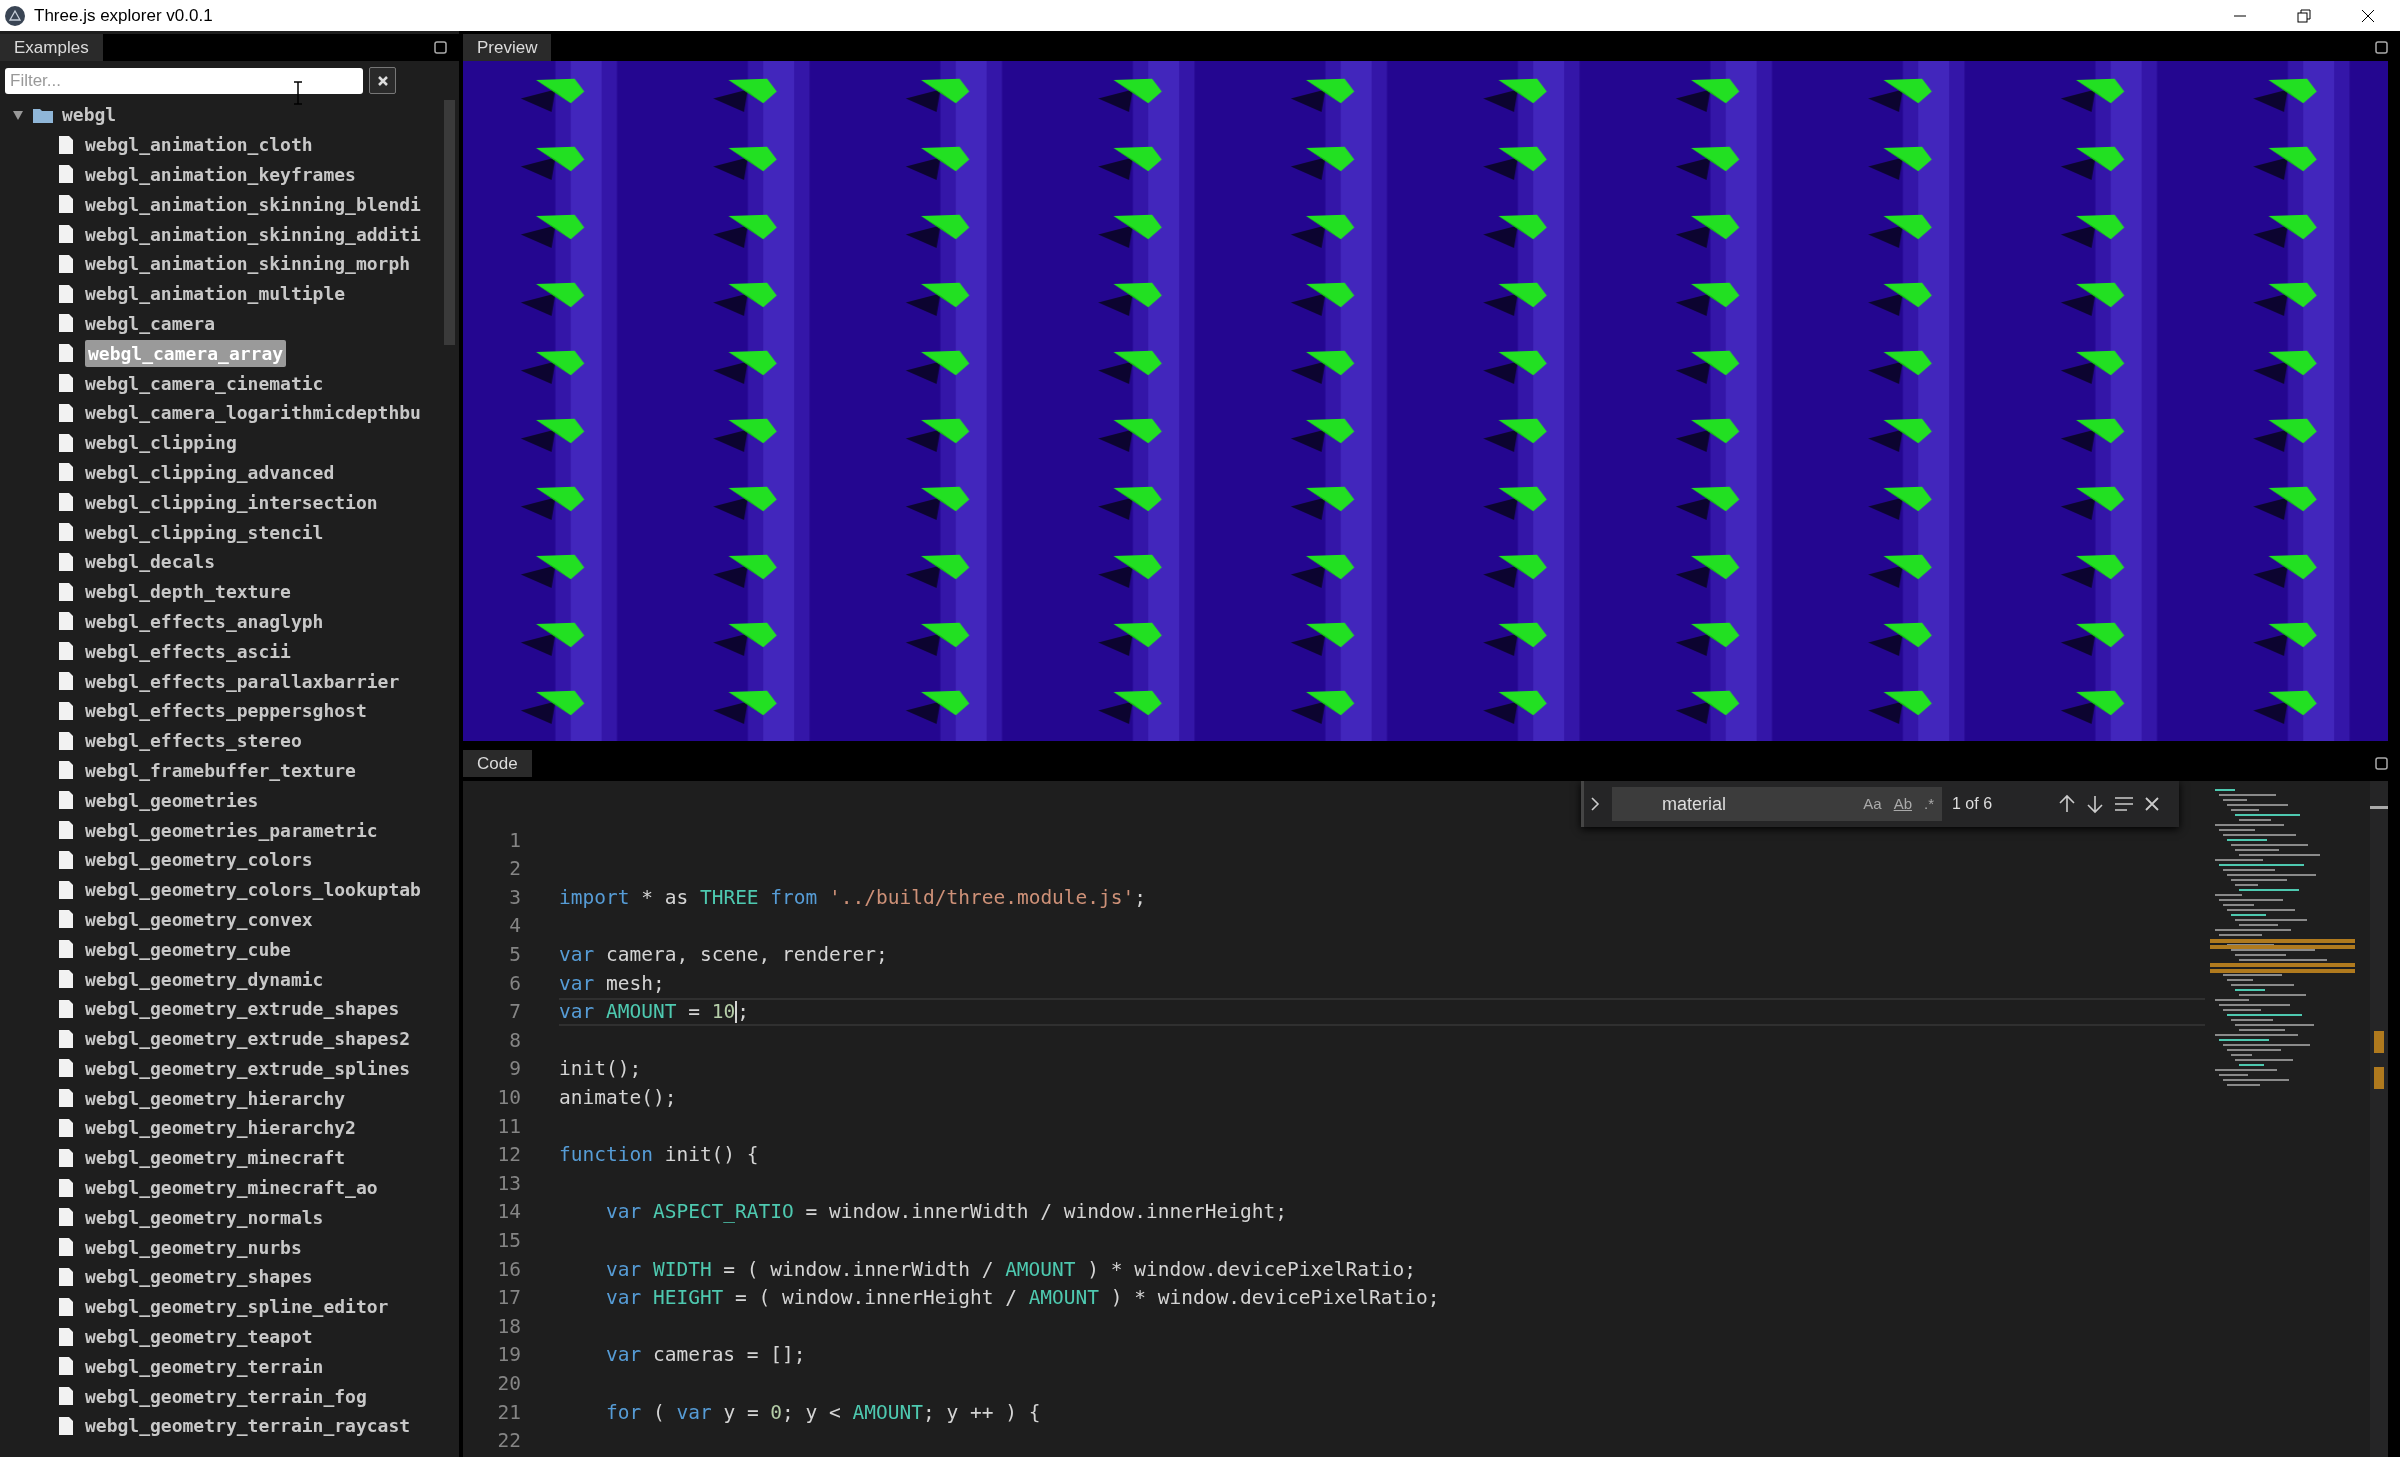  Describe the element at coordinates (18, 114) in the screenshot. I see `expand-triangle-icon` at that location.